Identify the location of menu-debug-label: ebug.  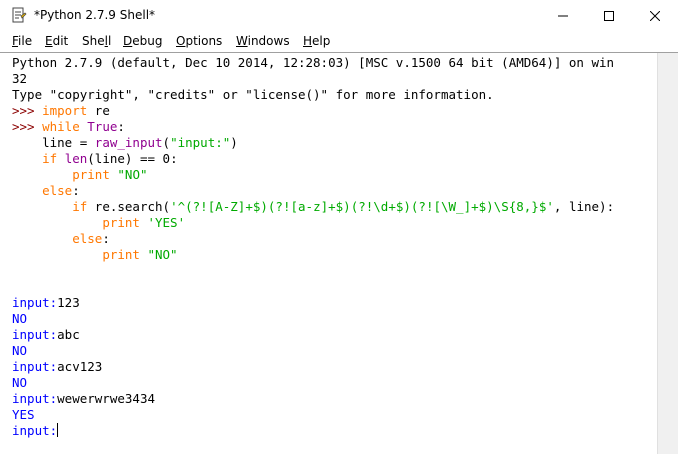
(147, 41).